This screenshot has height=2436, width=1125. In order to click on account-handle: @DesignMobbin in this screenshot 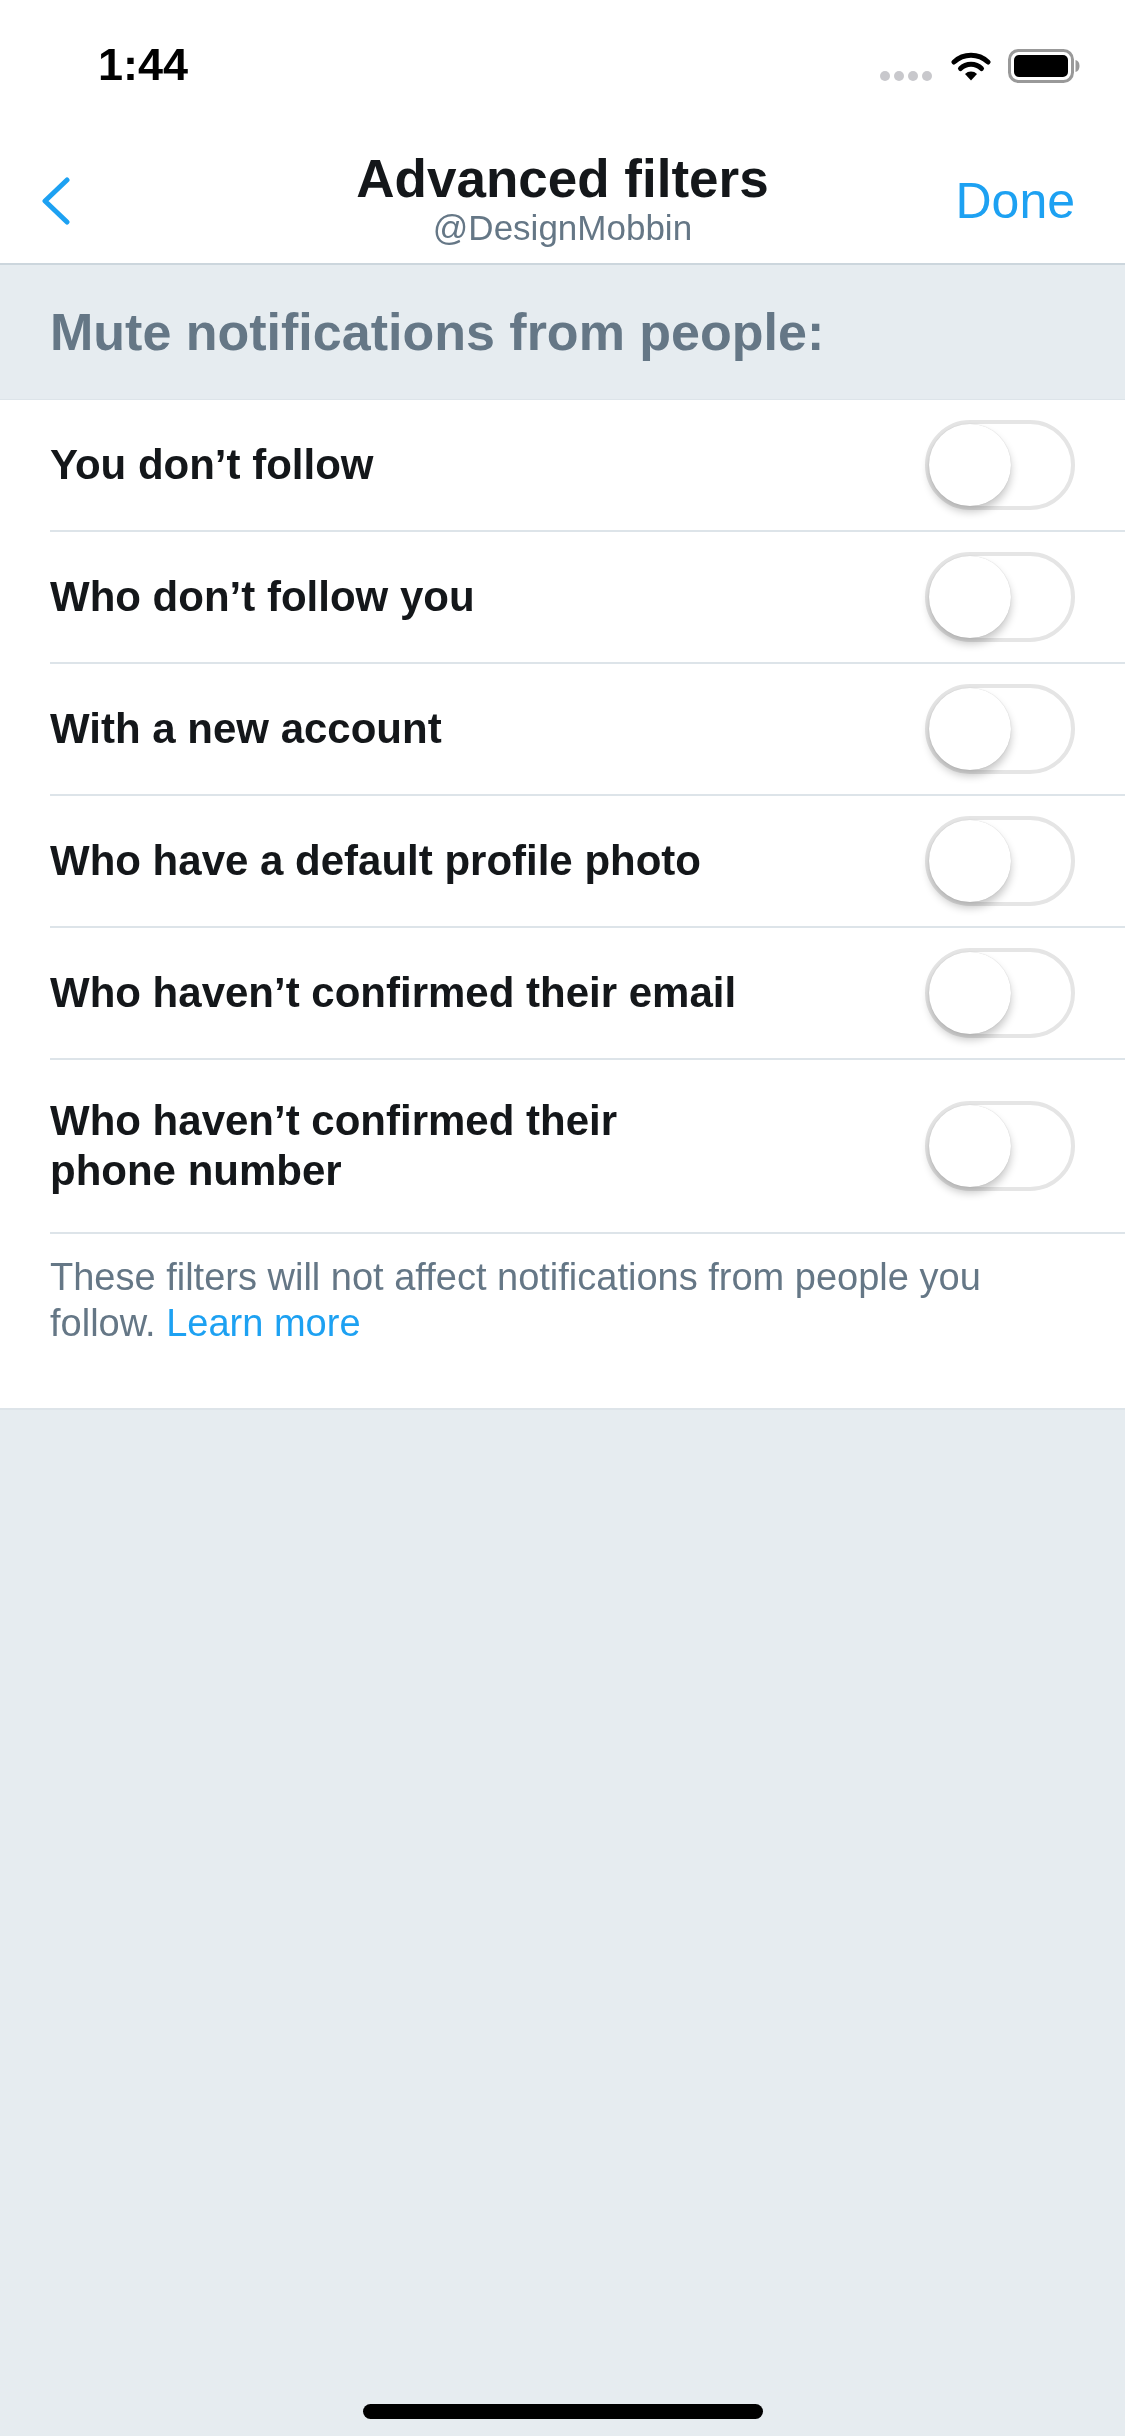, I will do `click(562, 227)`.